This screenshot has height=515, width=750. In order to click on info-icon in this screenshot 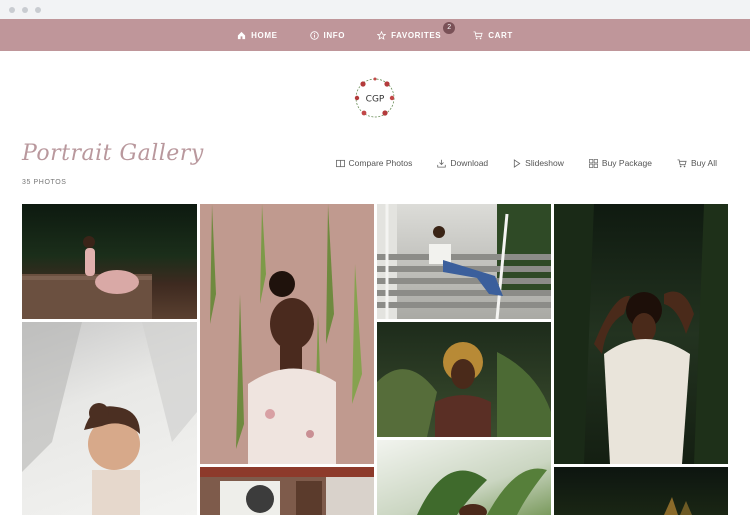, I will do `click(314, 35)`.